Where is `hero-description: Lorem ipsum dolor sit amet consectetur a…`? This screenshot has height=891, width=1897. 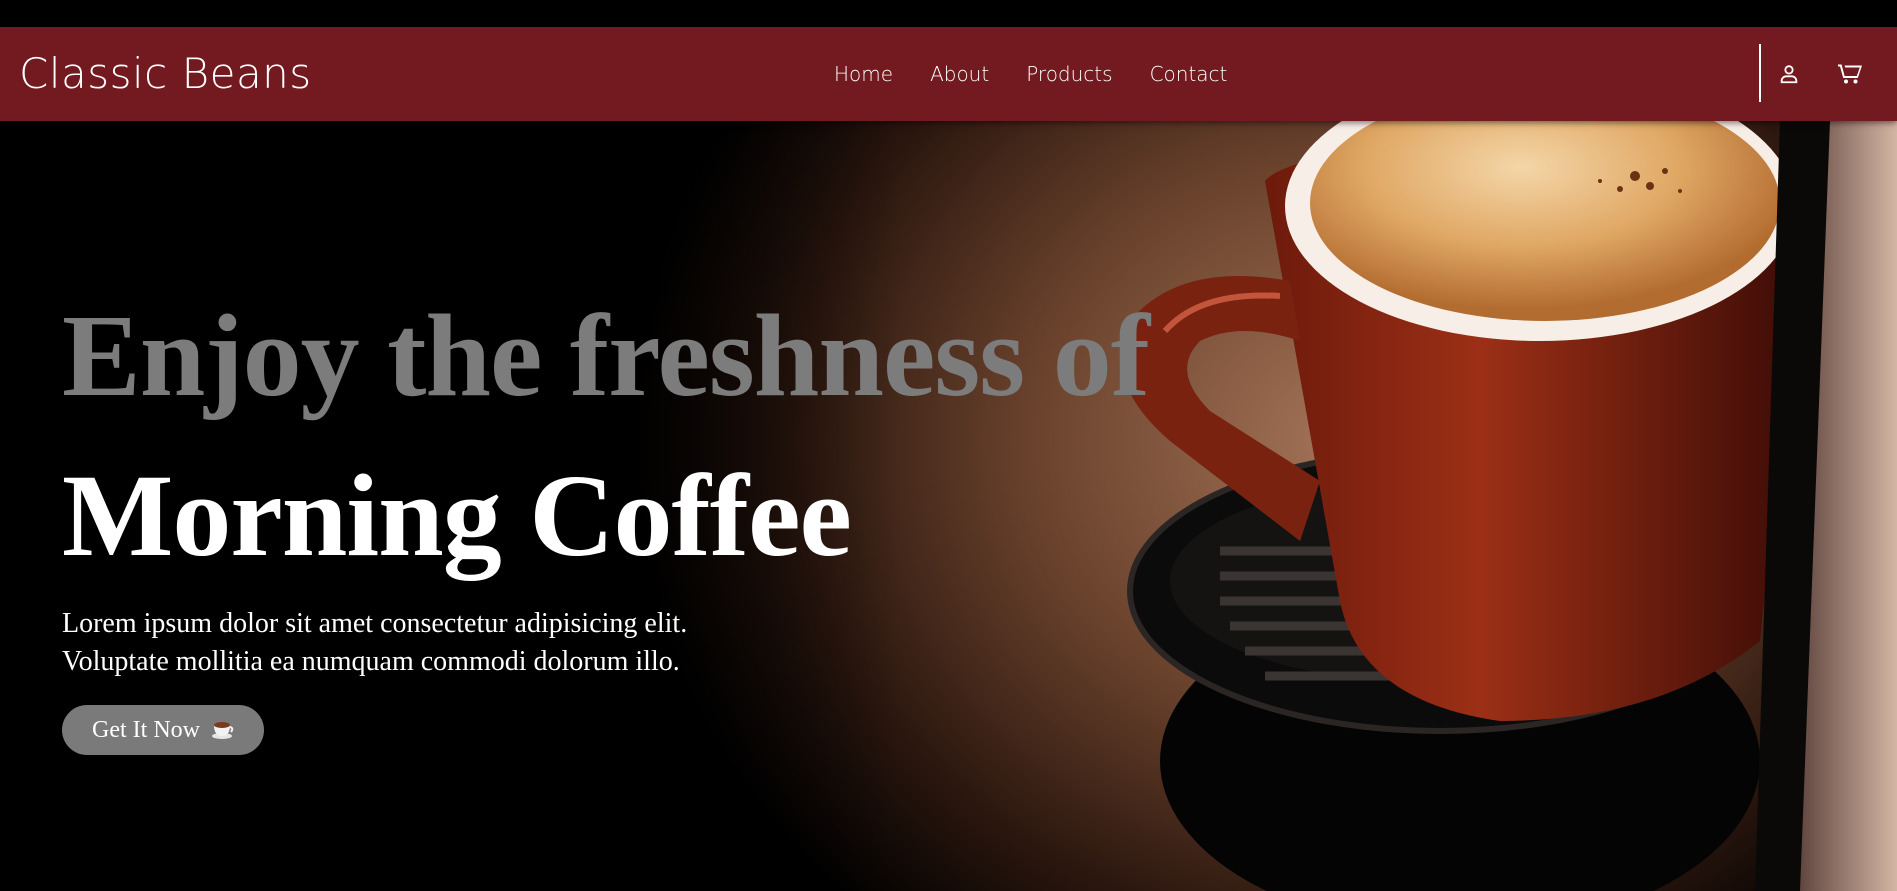
hero-description: Lorem ipsum dolor sit amet consectetur a… is located at coordinates (412, 643).